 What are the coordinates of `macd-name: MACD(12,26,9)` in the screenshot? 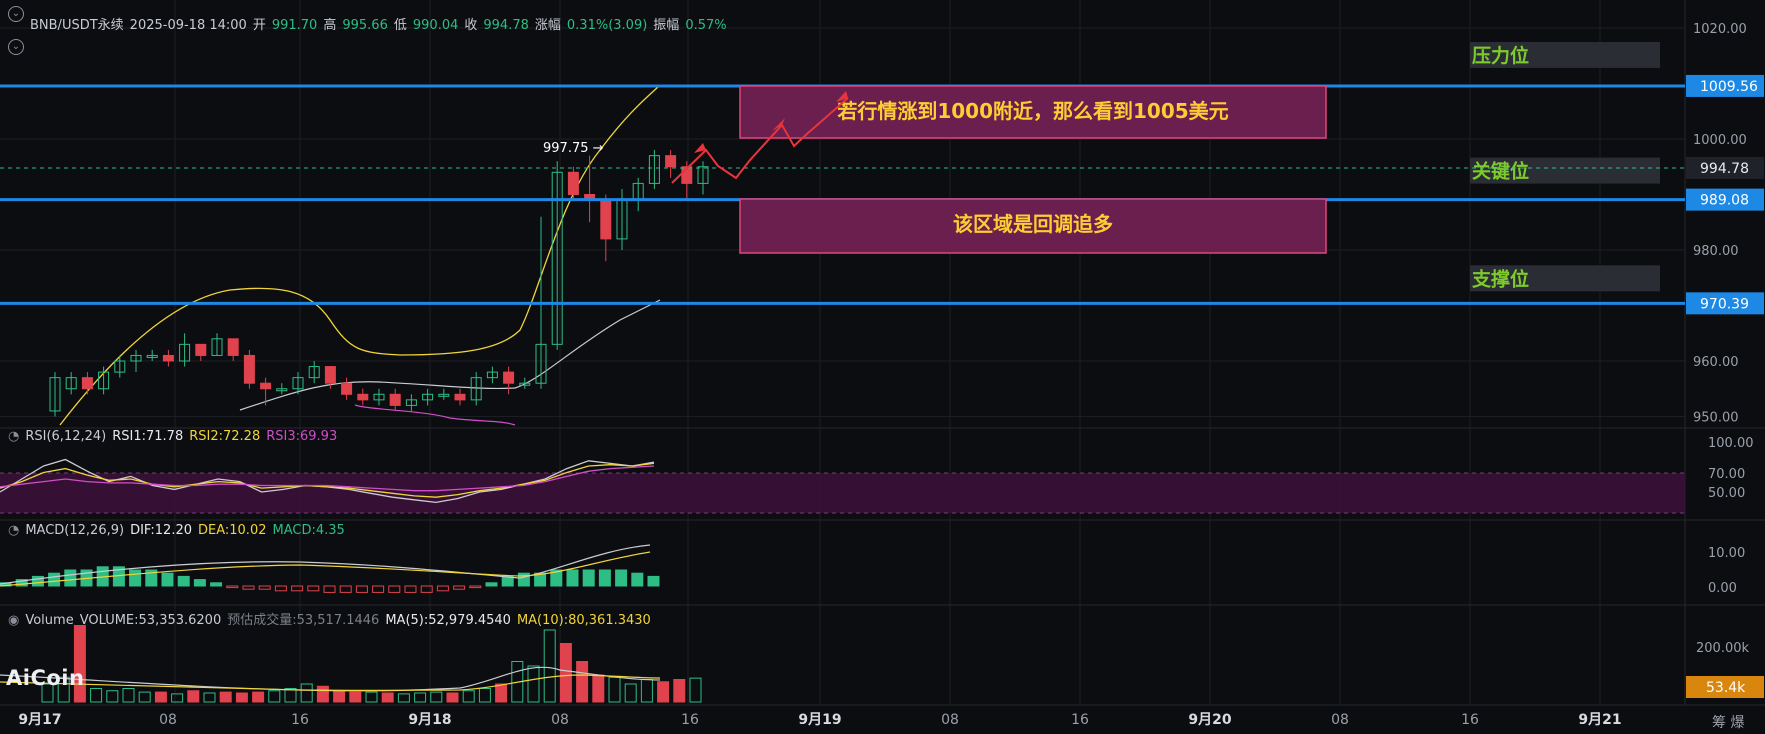 It's located at (75, 530).